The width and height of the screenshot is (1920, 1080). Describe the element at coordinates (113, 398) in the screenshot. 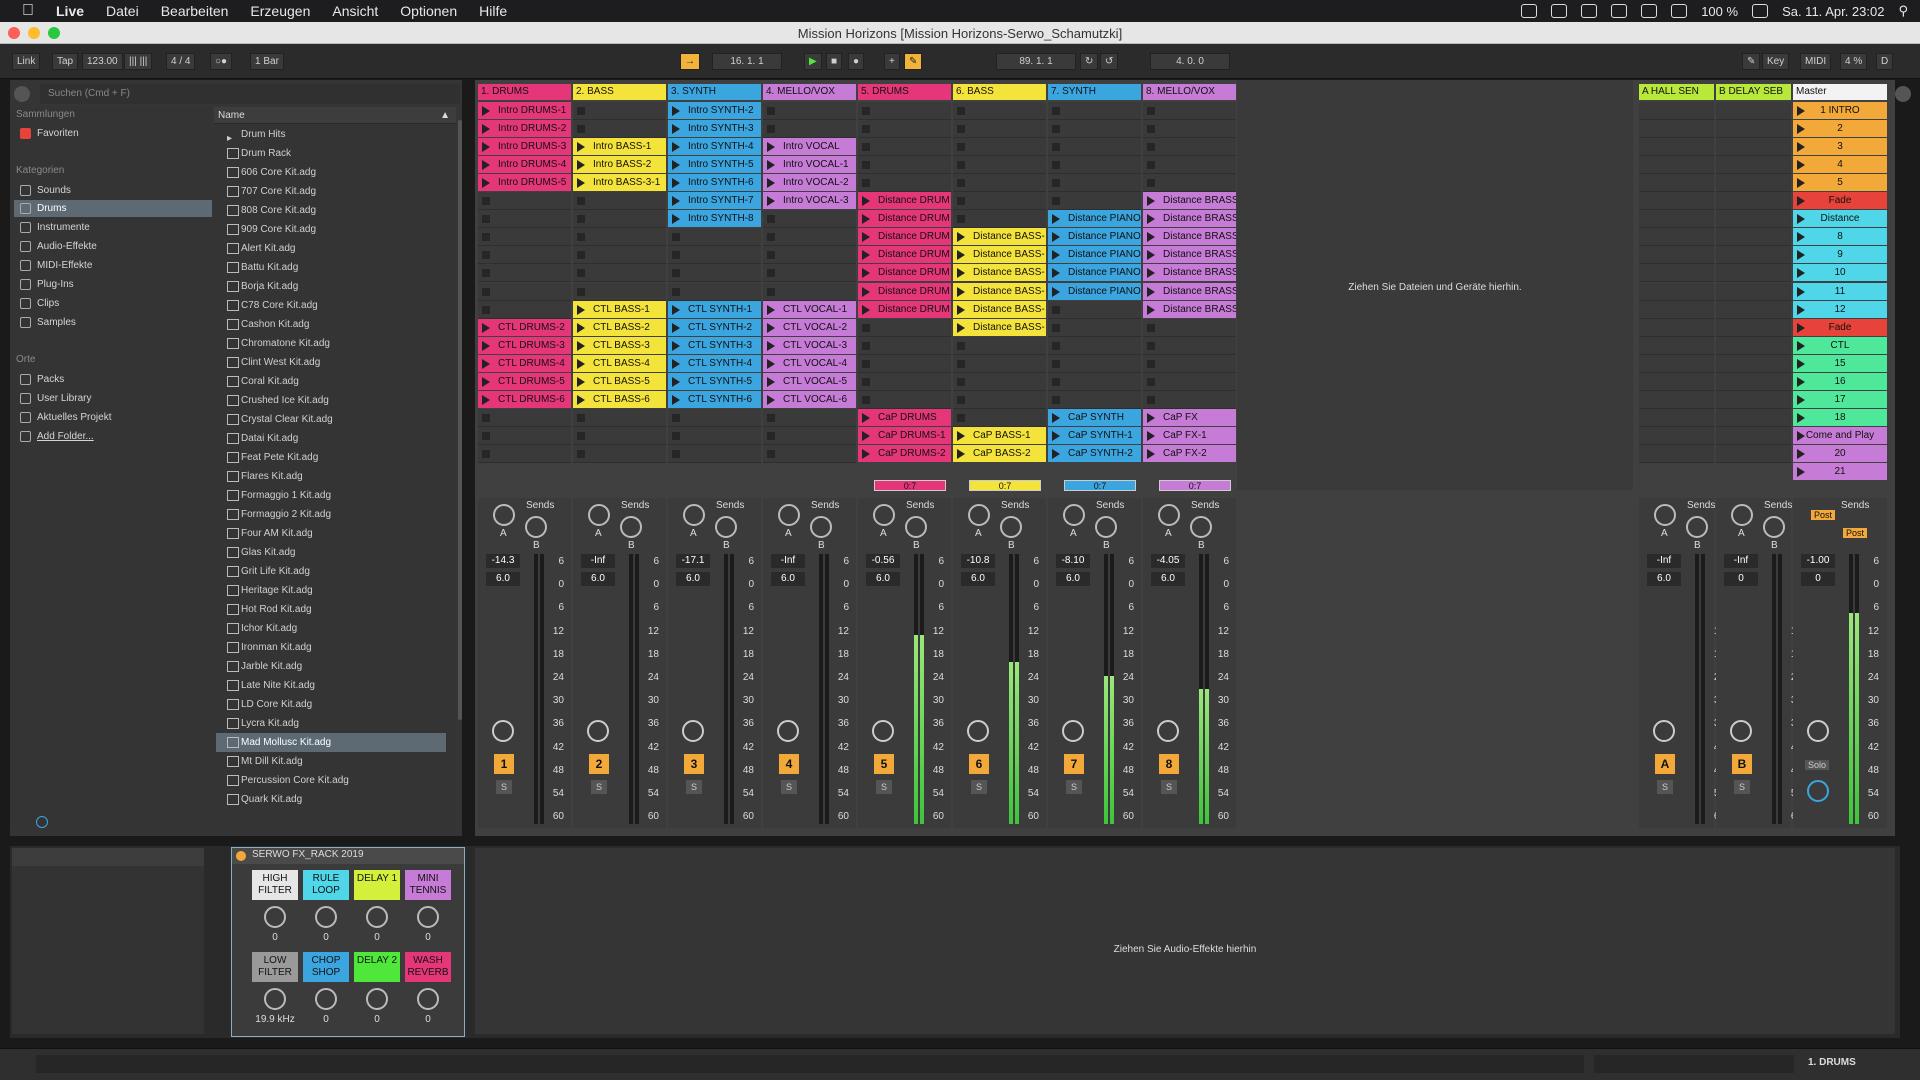

I see `sidebar-item-user-library: User Library` at that location.